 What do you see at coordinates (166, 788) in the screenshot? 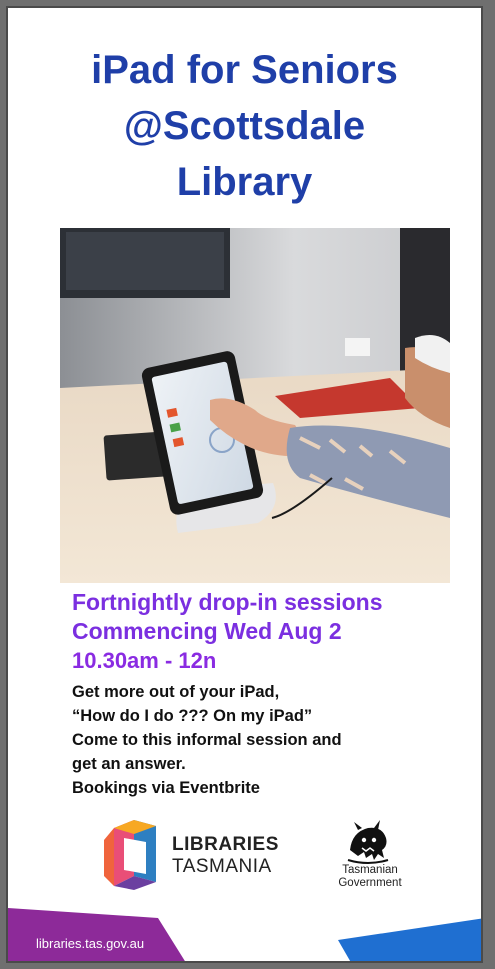
I see `details-line-5: Bookings via Eventbrite` at bounding box center [166, 788].